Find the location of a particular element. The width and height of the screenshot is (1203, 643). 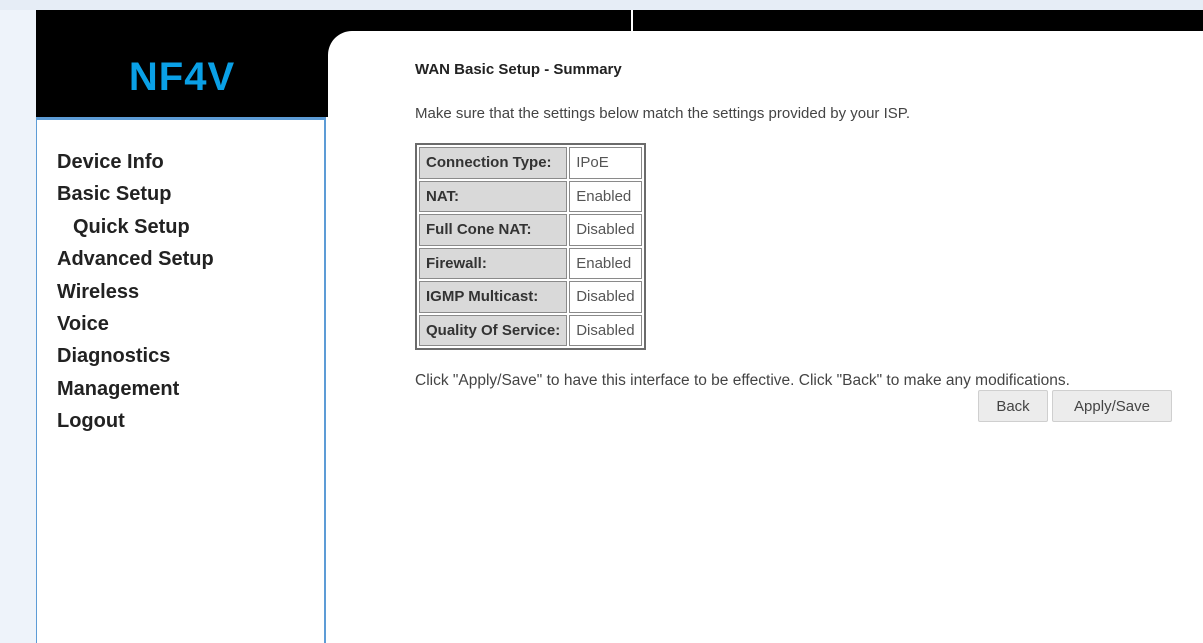

sidebar-item-management: Management is located at coordinates (190, 389).